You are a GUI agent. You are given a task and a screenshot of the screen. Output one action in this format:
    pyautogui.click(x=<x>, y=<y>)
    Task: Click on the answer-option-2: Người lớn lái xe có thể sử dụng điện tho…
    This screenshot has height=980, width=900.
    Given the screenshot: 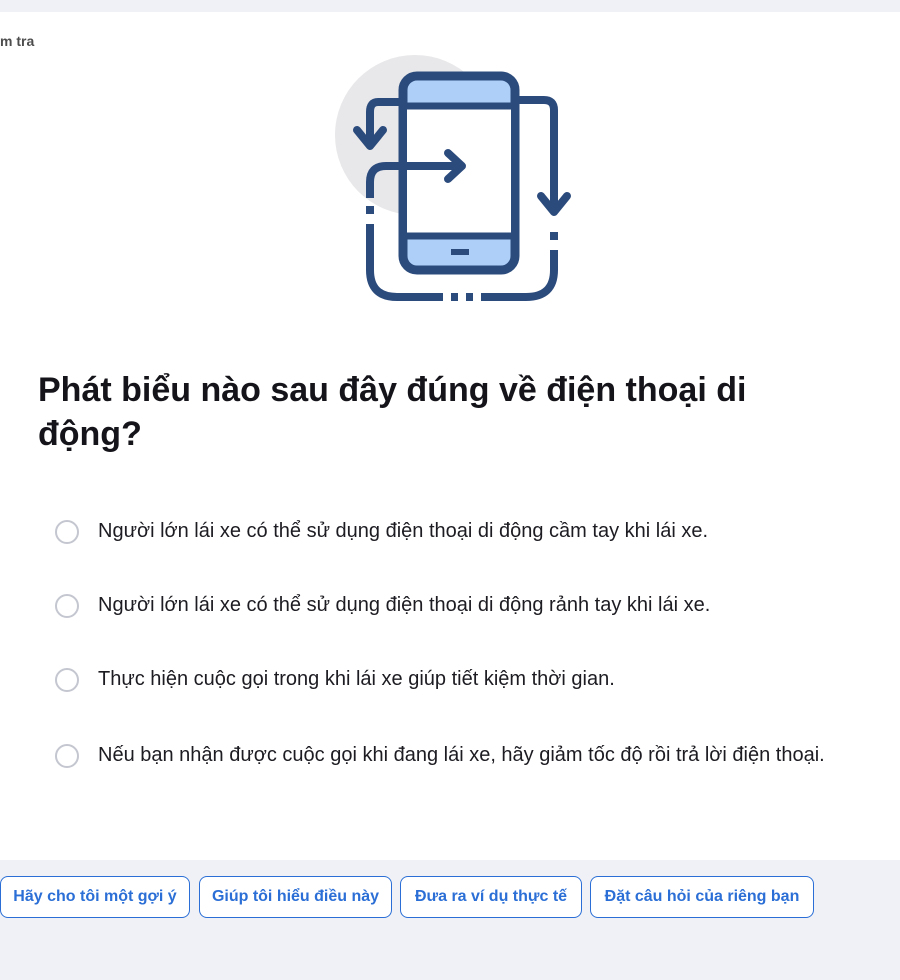 What is the action you would take?
    pyautogui.click(x=456, y=605)
    